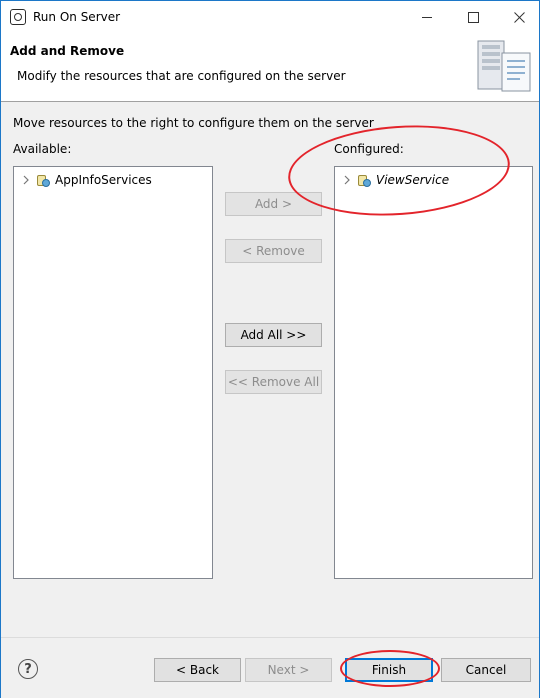 The height and width of the screenshot is (698, 540). I want to click on server-wizard-icon, so click(504, 66).